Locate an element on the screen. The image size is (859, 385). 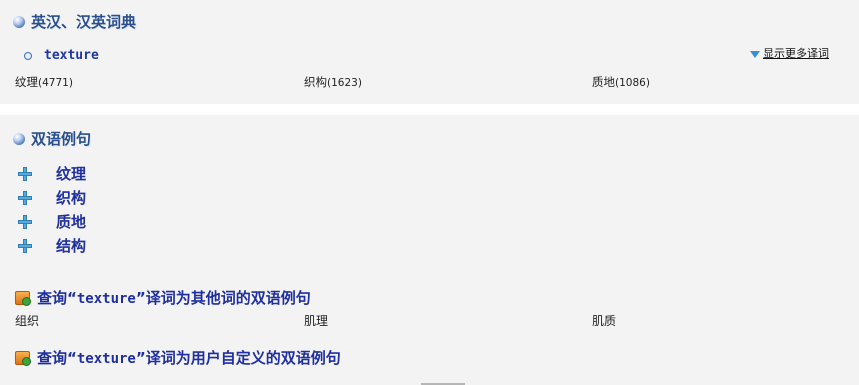
sense-expander: 织构 is located at coordinates (52, 197).